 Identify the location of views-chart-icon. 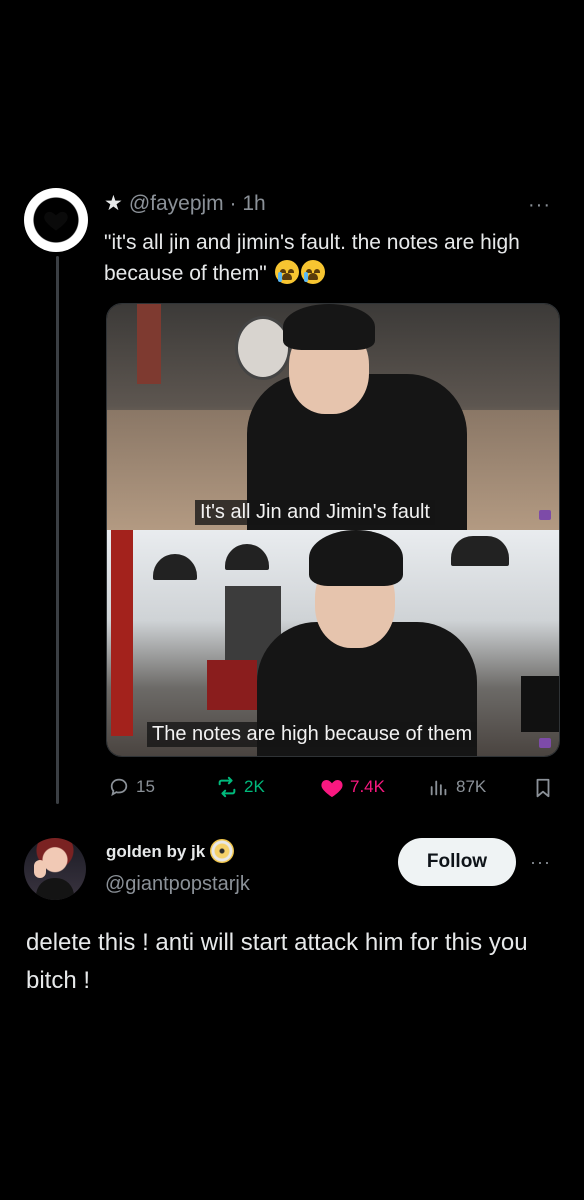
(438, 788).